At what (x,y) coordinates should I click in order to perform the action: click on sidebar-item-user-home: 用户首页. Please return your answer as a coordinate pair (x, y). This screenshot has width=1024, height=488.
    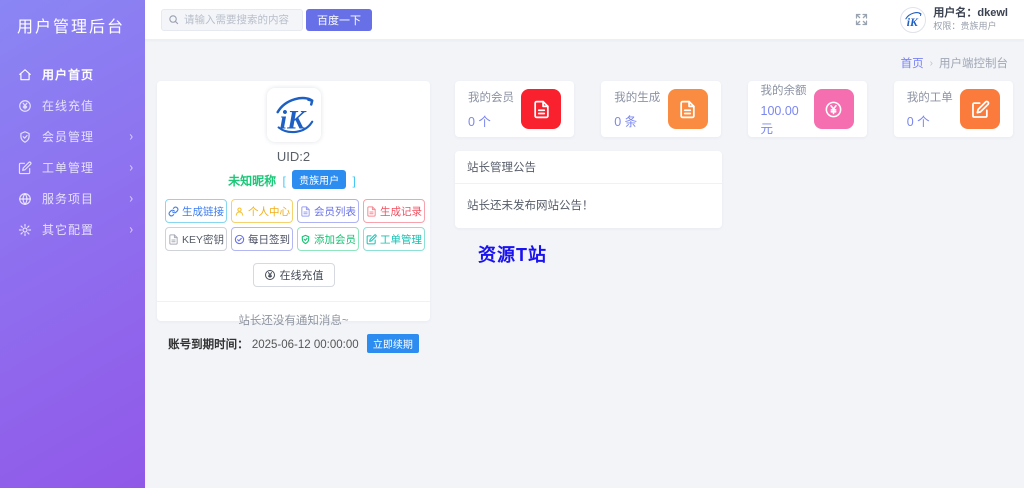
    Looking at the image, I should click on (72, 74).